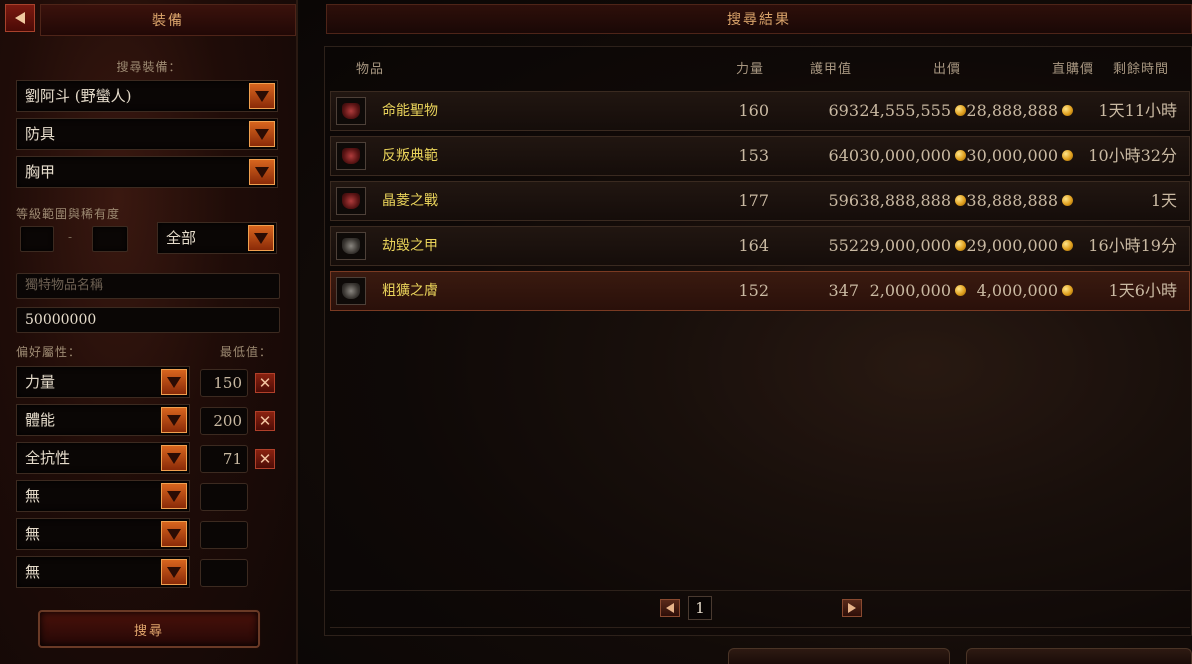 The image size is (1192, 664). I want to click on buyout-value: 29,000,000, so click(1012, 245).